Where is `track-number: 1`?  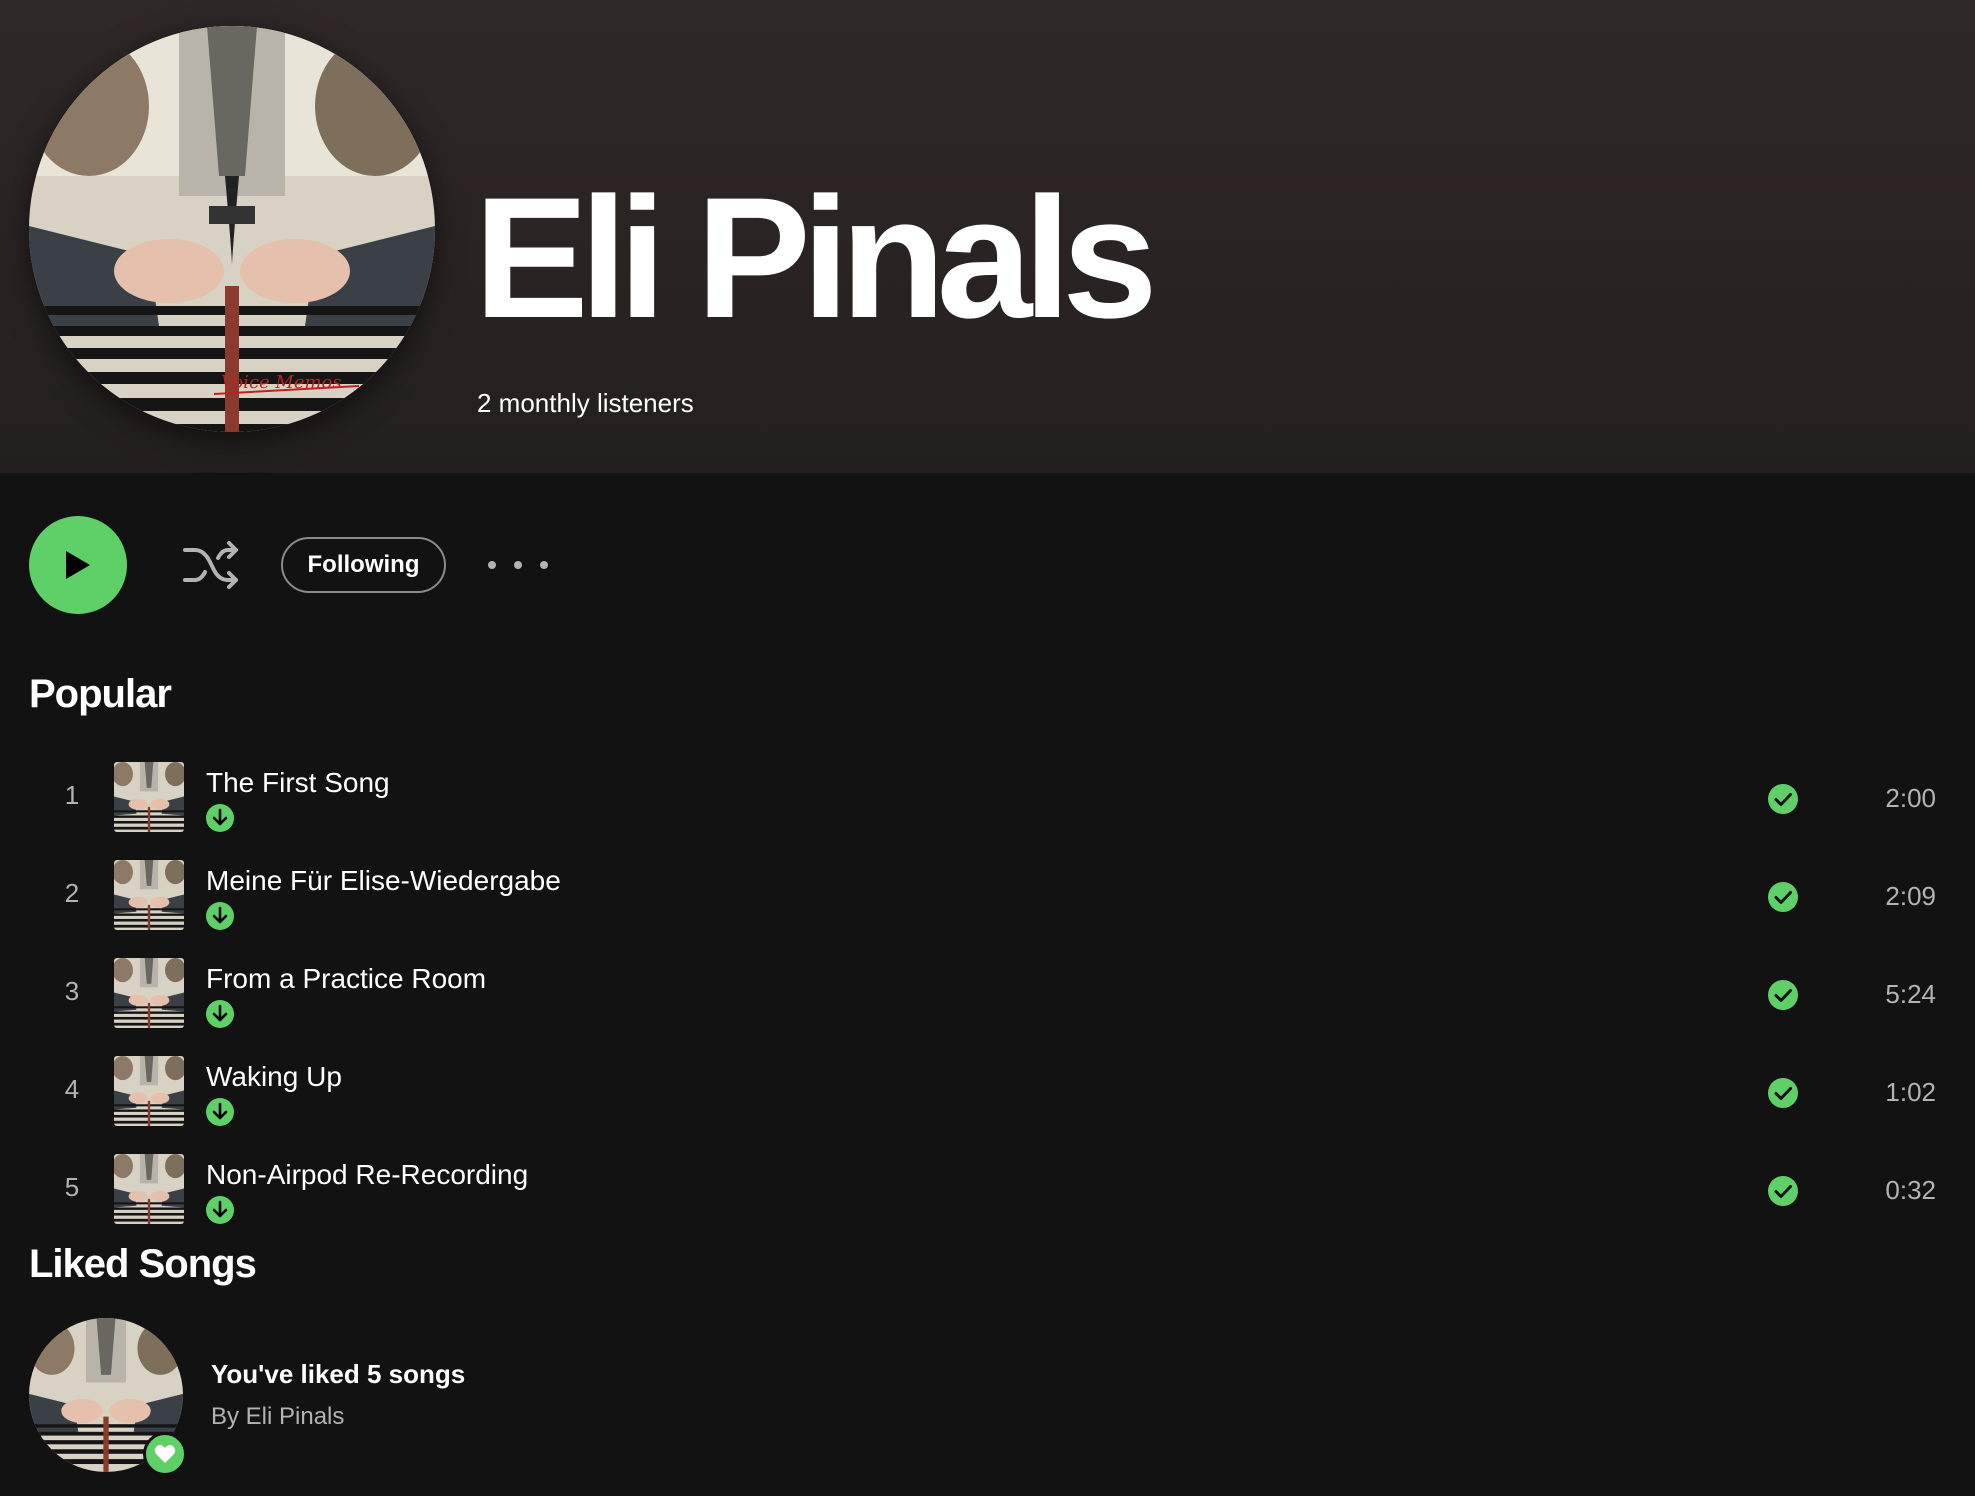
track-number: 1 is located at coordinates (72, 795).